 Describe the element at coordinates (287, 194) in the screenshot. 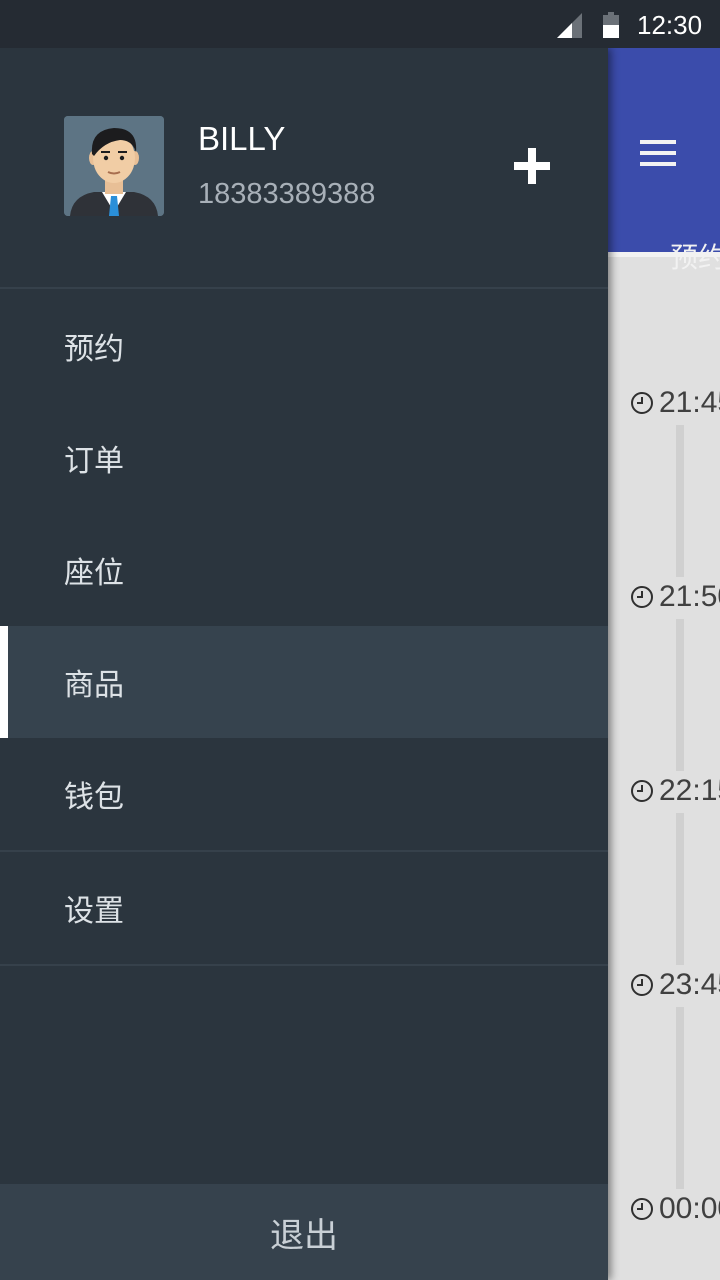

I see `profile-phone: 18383389388` at that location.